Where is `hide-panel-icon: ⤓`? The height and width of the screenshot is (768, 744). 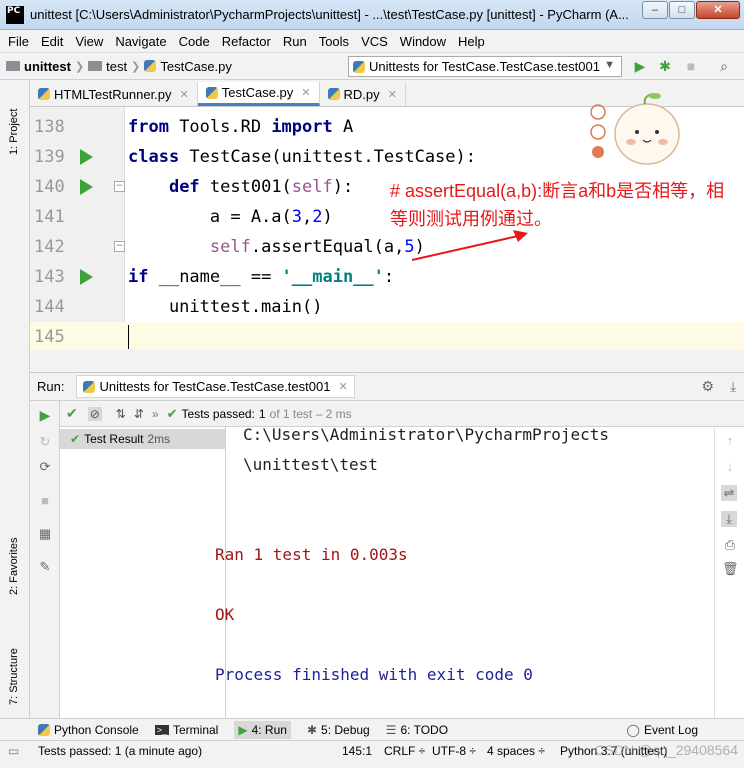 hide-panel-icon: ⤓ is located at coordinates (733, 387).